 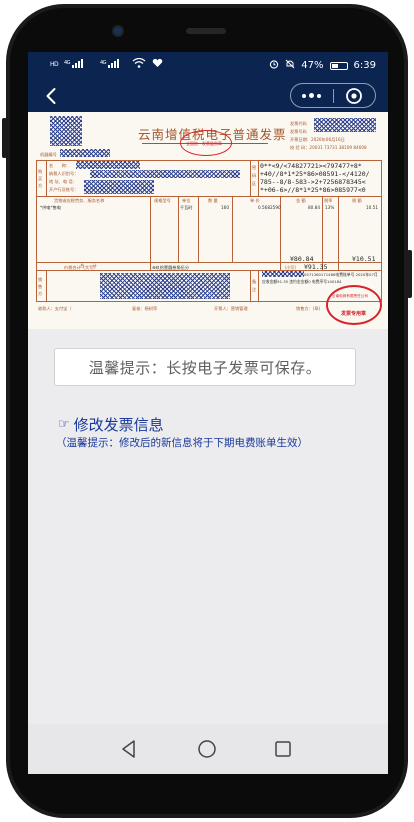 I want to click on remark-side-label: 备注, so click(x=254, y=285).